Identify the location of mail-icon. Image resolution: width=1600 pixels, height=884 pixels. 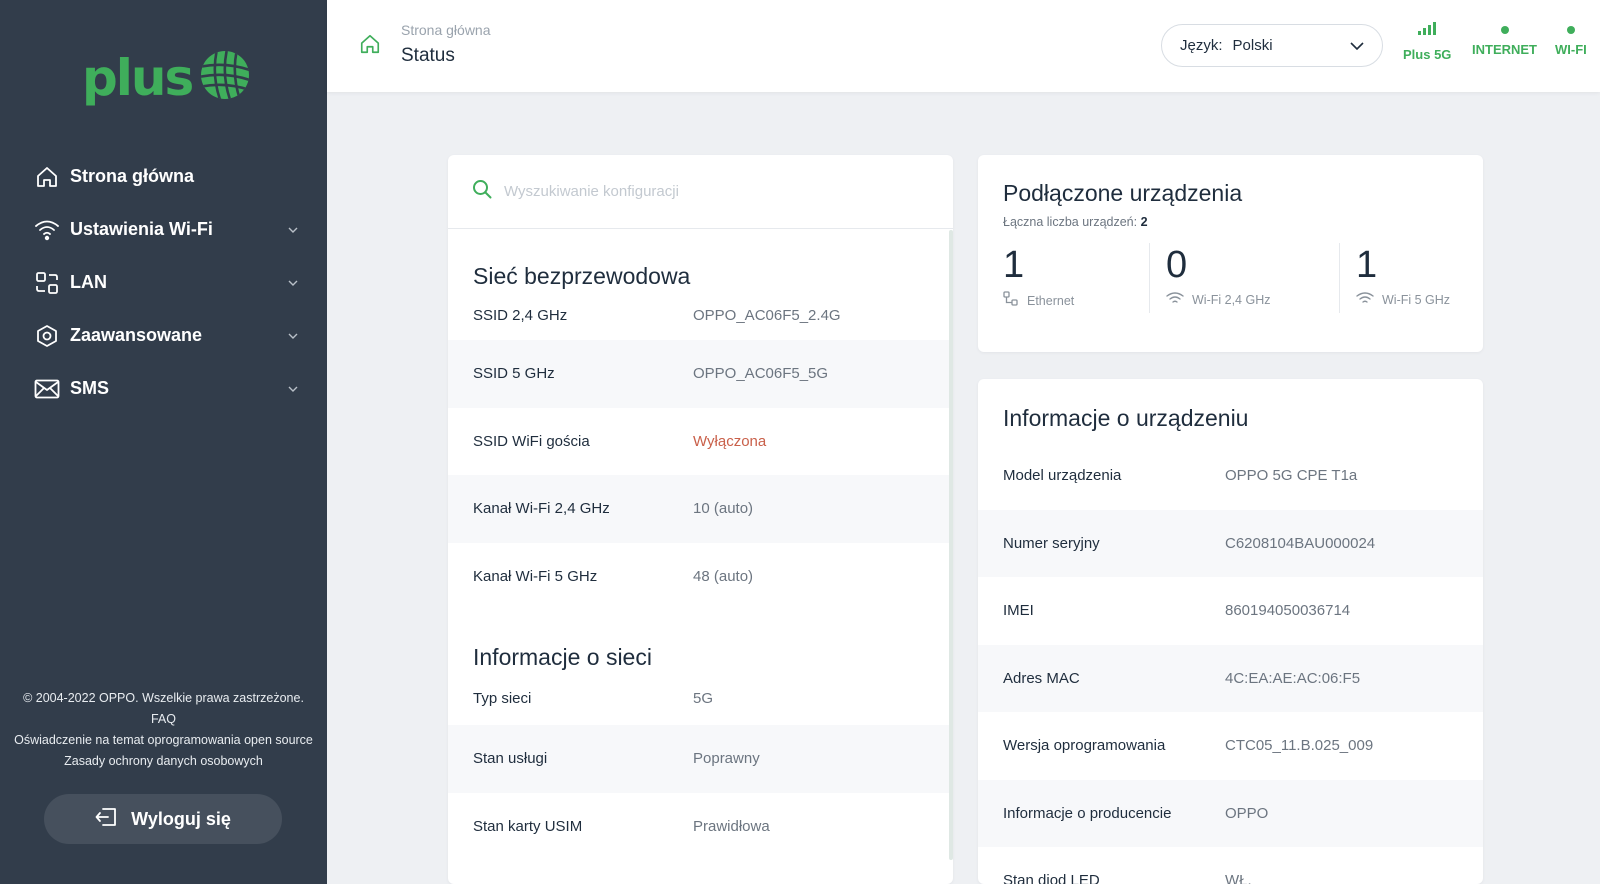
(47, 389).